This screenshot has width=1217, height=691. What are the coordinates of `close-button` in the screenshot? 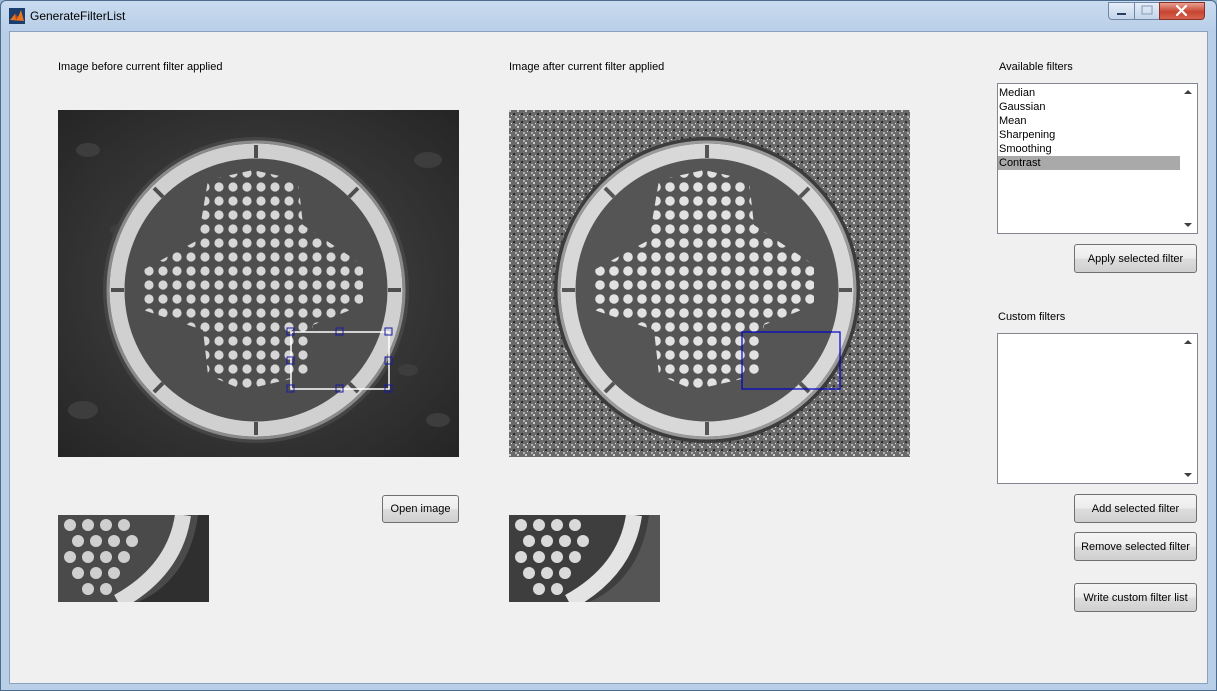 It's located at (1182, 11).